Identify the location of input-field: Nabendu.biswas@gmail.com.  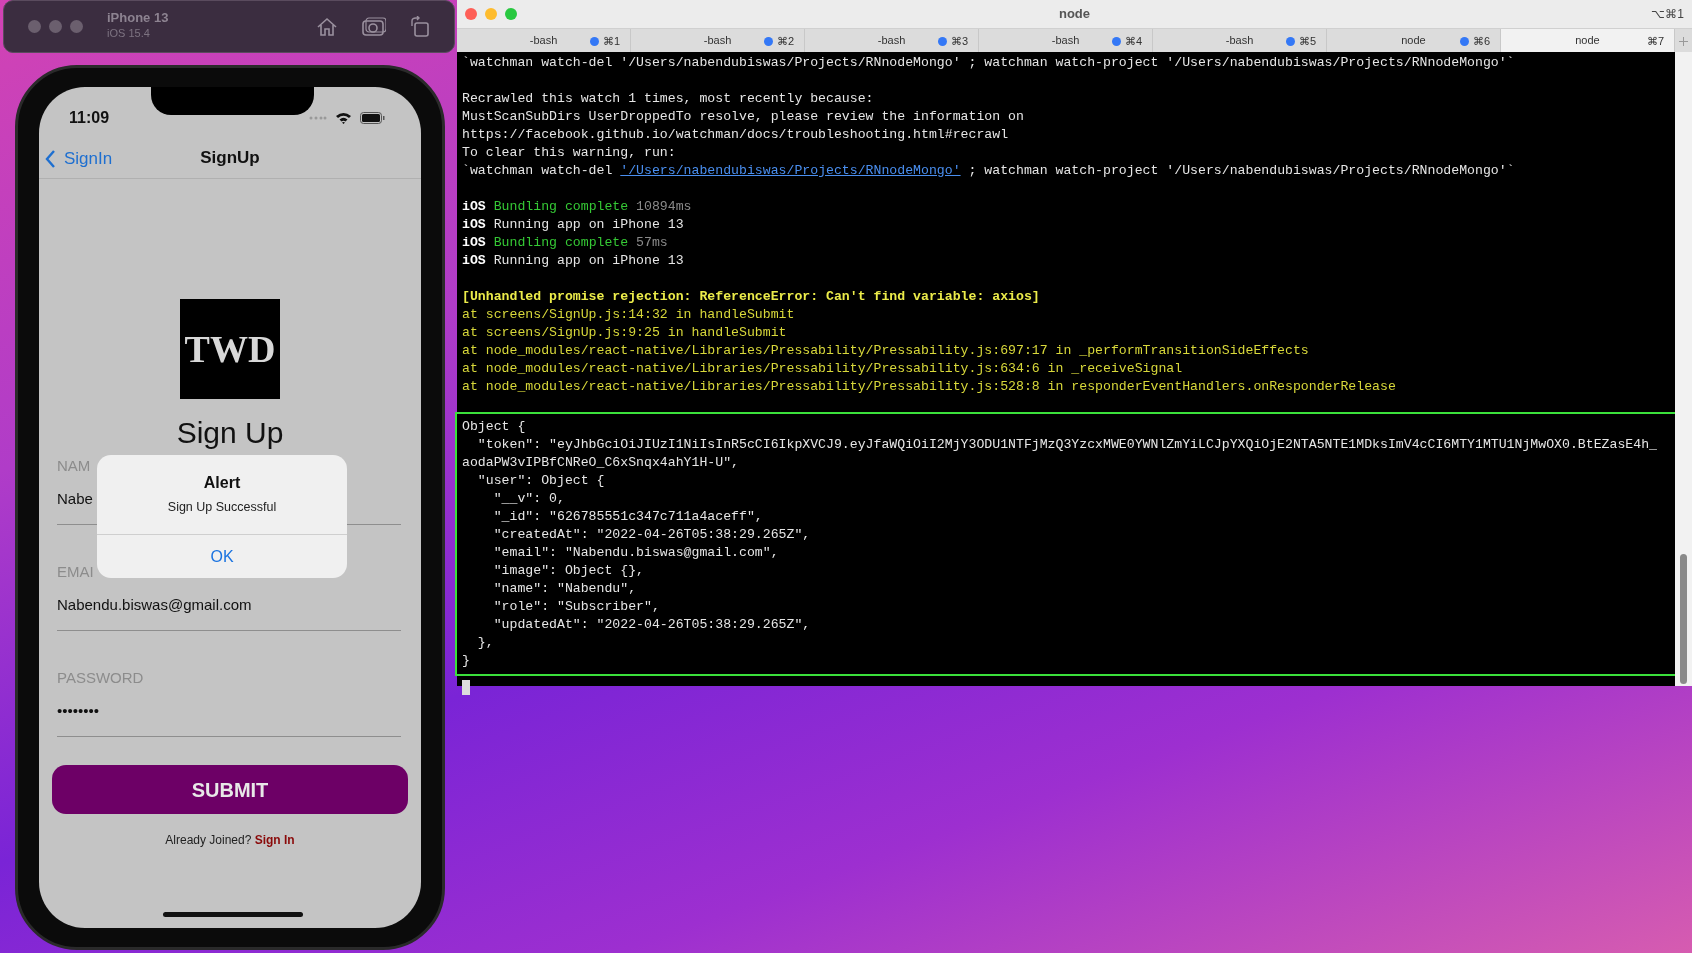
(229, 607).